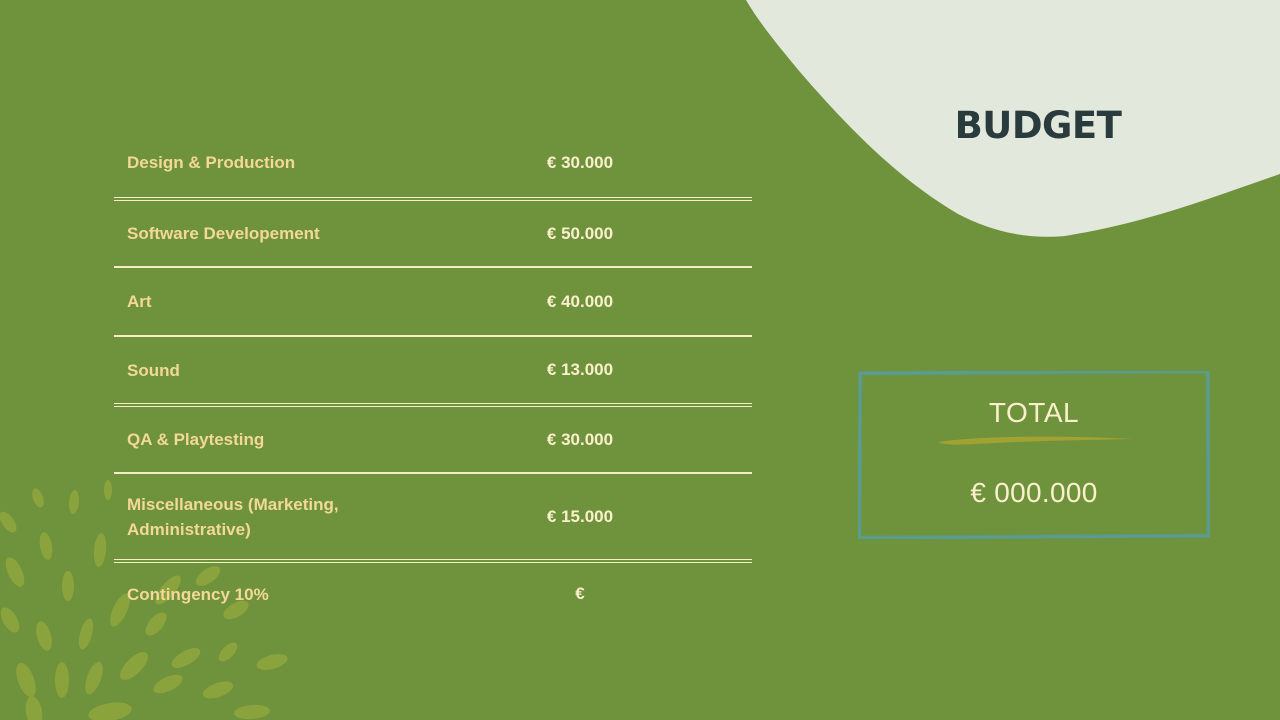 This screenshot has height=720, width=1280. Describe the element at coordinates (1034, 455) in the screenshot. I see `total-box: TOTAL € 000.000` at that location.